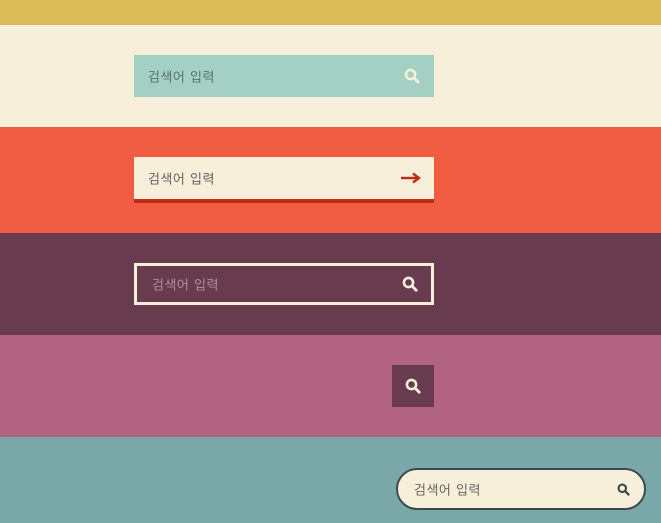  What do you see at coordinates (330, 12) in the screenshot?
I see `top-stripe` at bounding box center [330, 12].